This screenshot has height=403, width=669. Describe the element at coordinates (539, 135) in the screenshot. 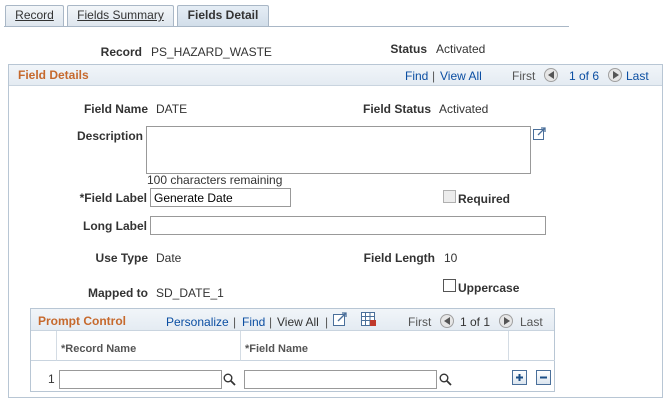

I see `expand-icon` at that location.